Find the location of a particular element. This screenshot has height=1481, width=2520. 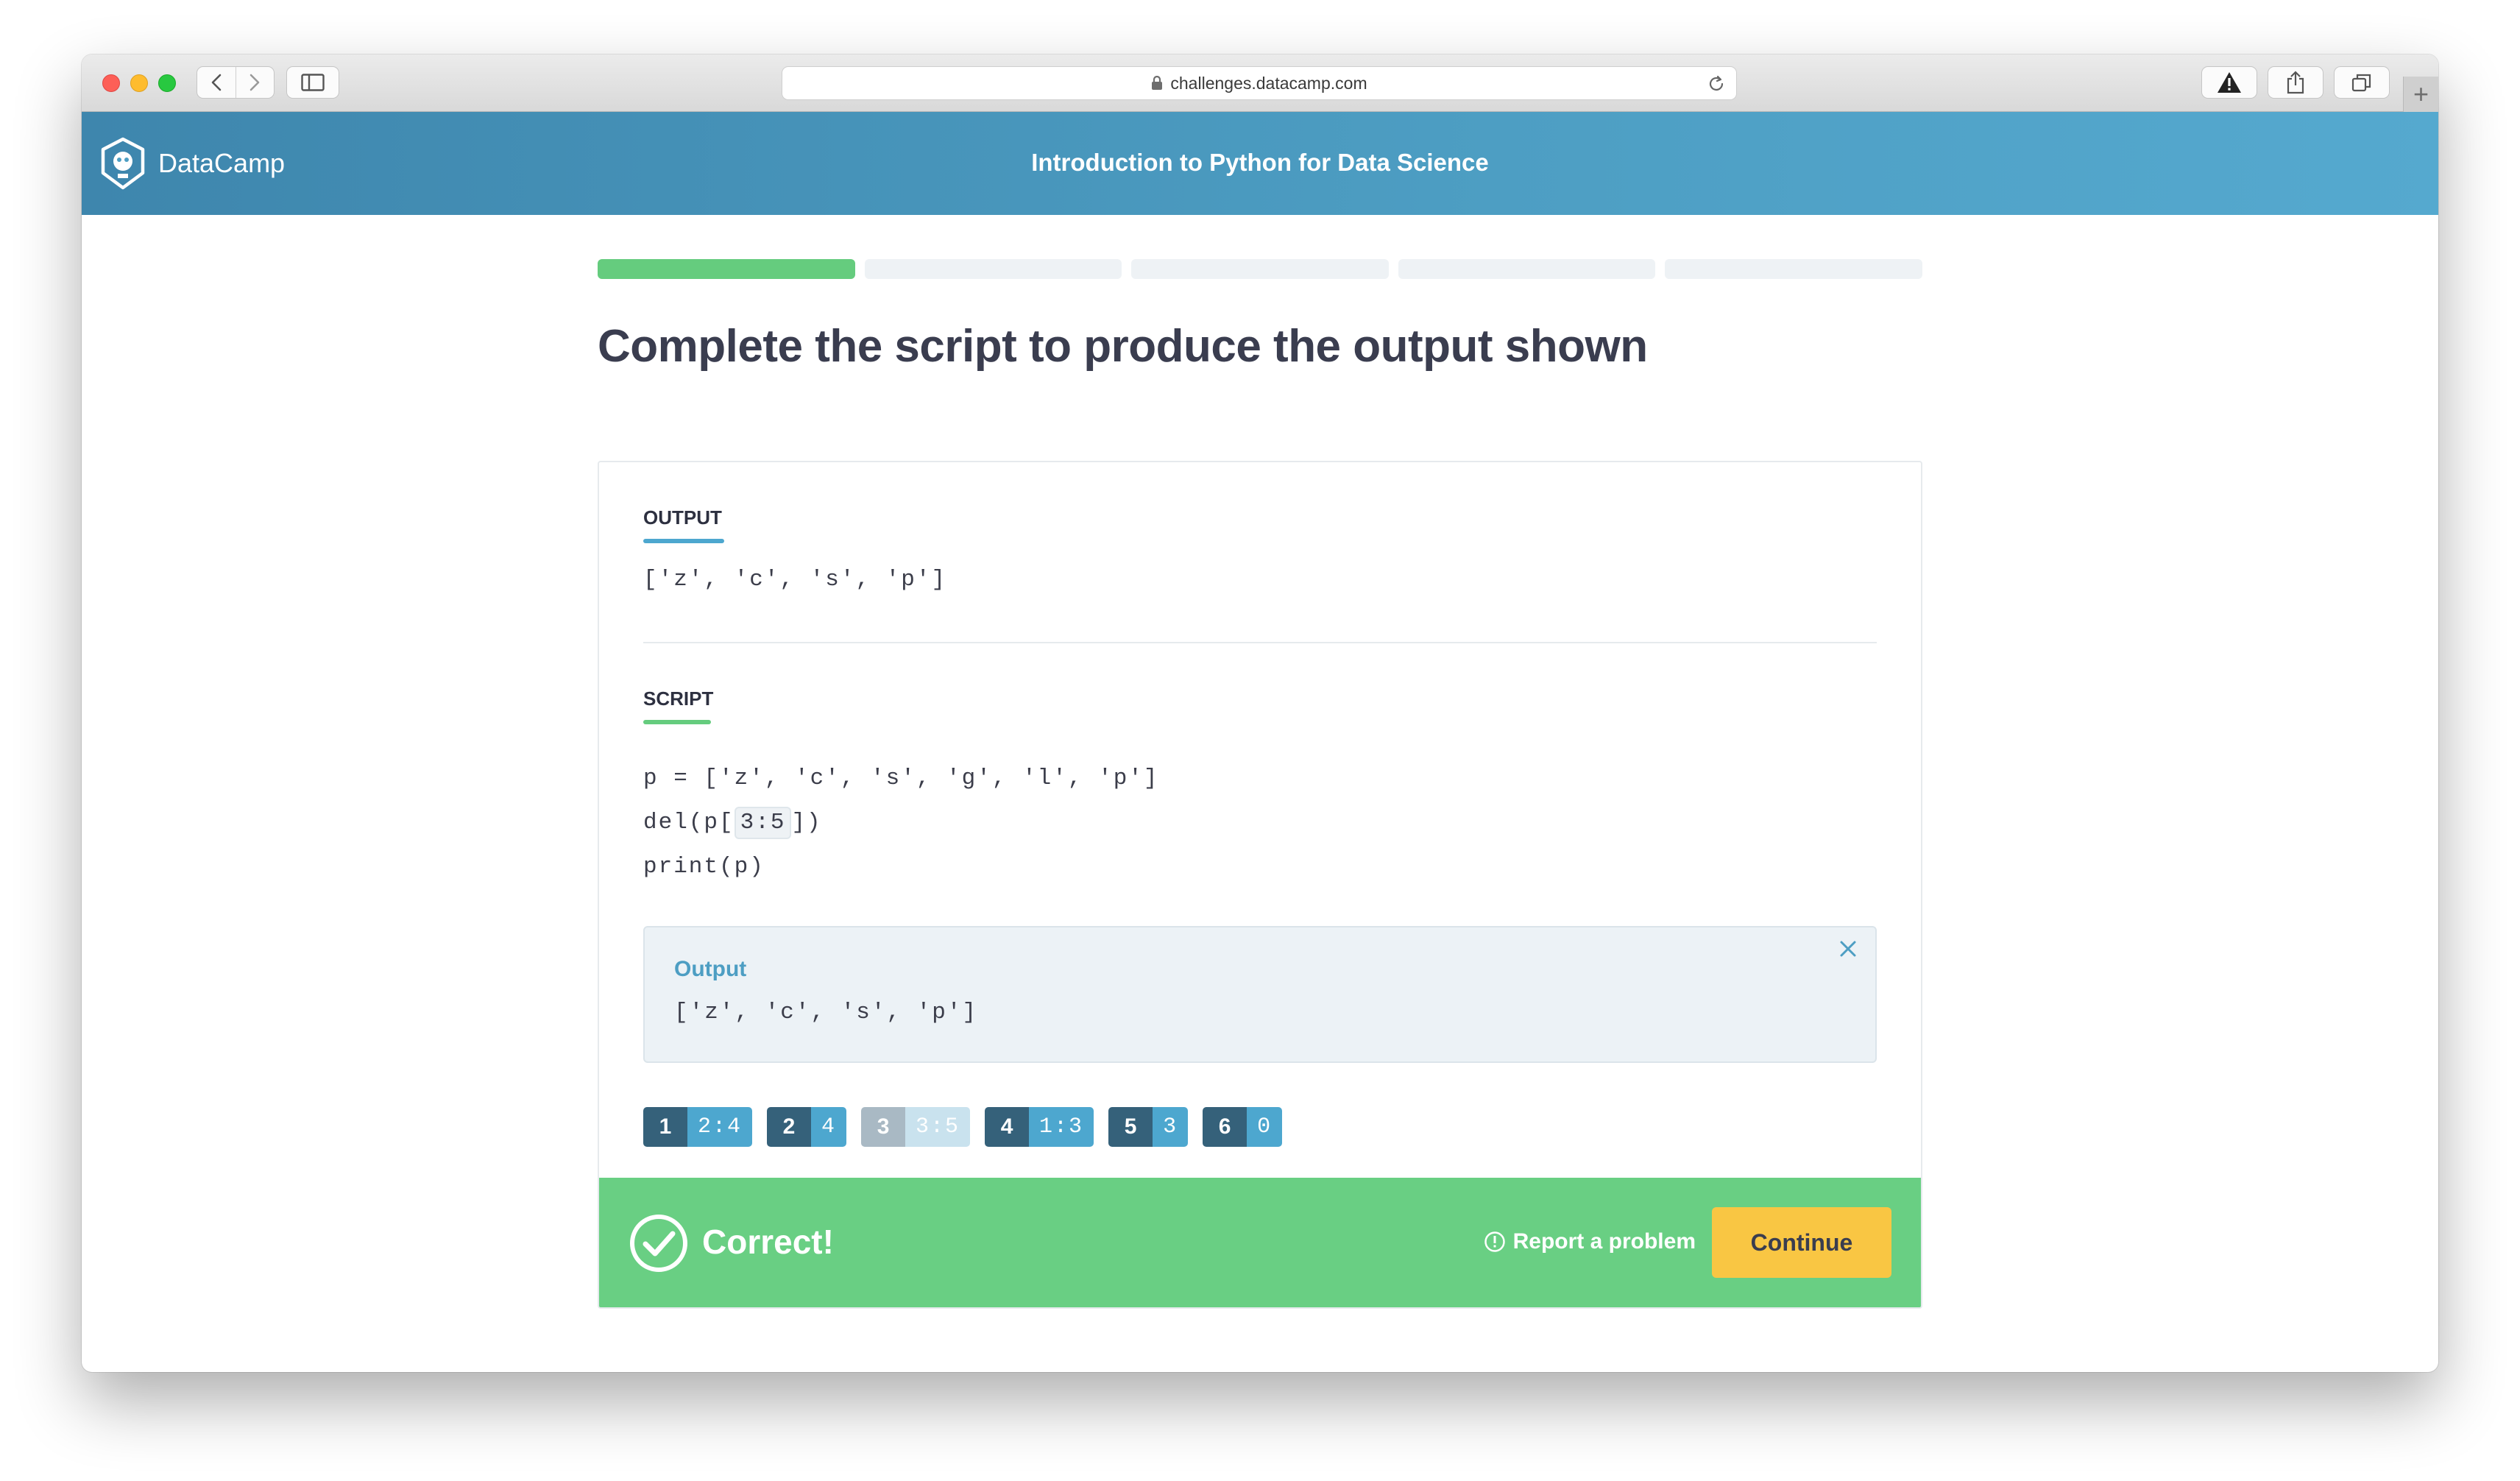

lock-icon is located at coordinates (1157, 83).